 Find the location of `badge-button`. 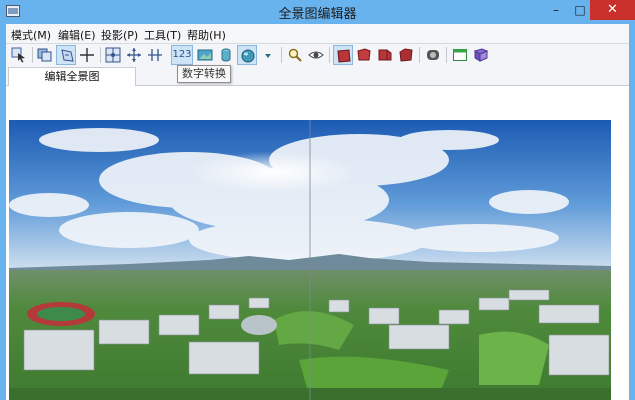

badge-button is located at coordinates (433, 55).